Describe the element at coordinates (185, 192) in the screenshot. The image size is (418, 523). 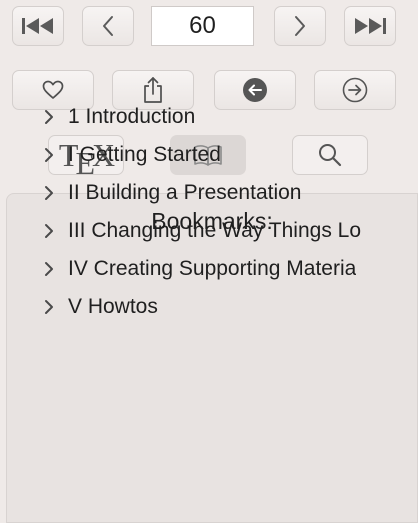
I see `bookmark-label: II Building a Presentation` at that location.